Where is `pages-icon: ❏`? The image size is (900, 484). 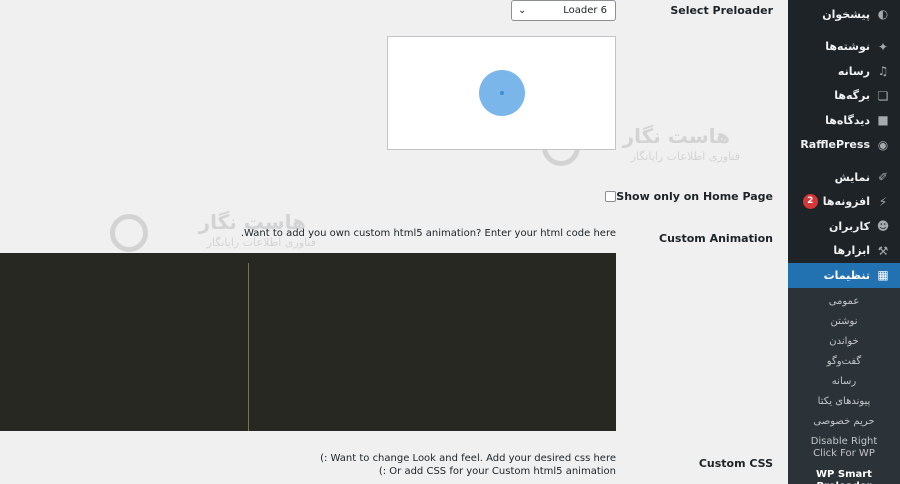 pages-icon: ❏ is located at coordinates (883, 95).